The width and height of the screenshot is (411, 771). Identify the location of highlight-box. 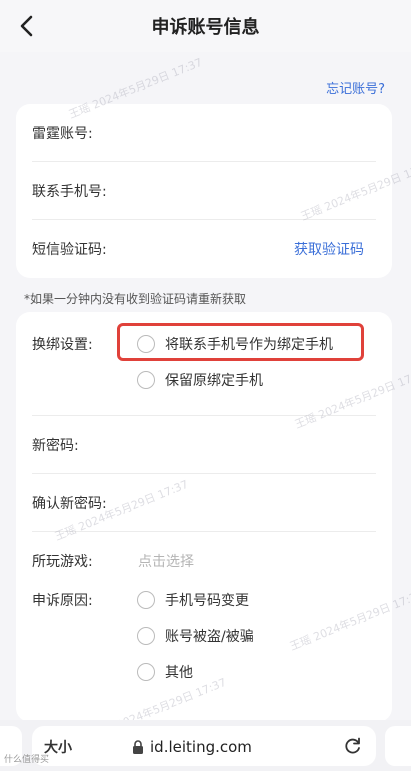
(240, 342).